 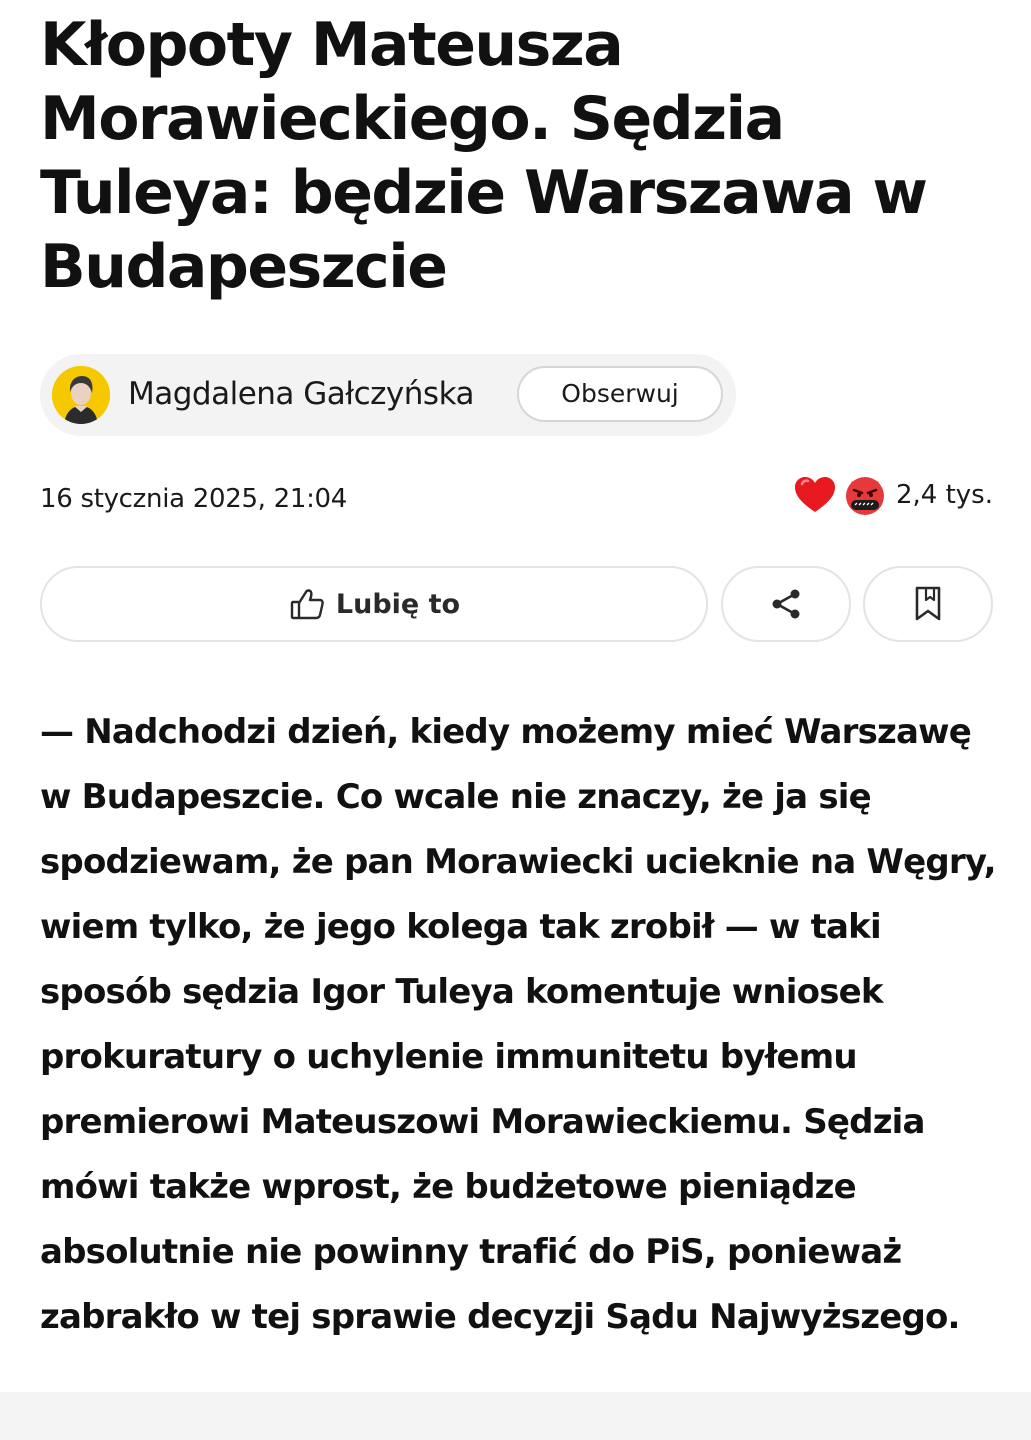 What do you see at coordinates (194, 499) in the screenshot?
I see `publish-date: 16 stycznia 2025, 21:04` at bounding box center [194, 499].